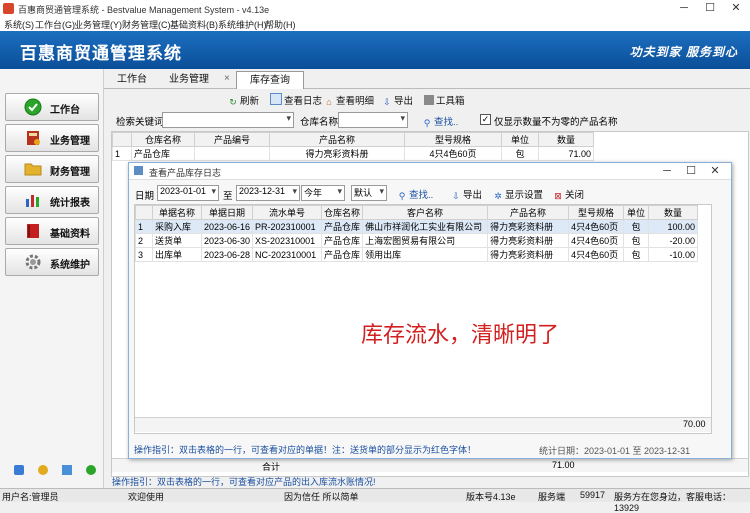  I want to click on col-code: 产品编号, so click(232, 139).